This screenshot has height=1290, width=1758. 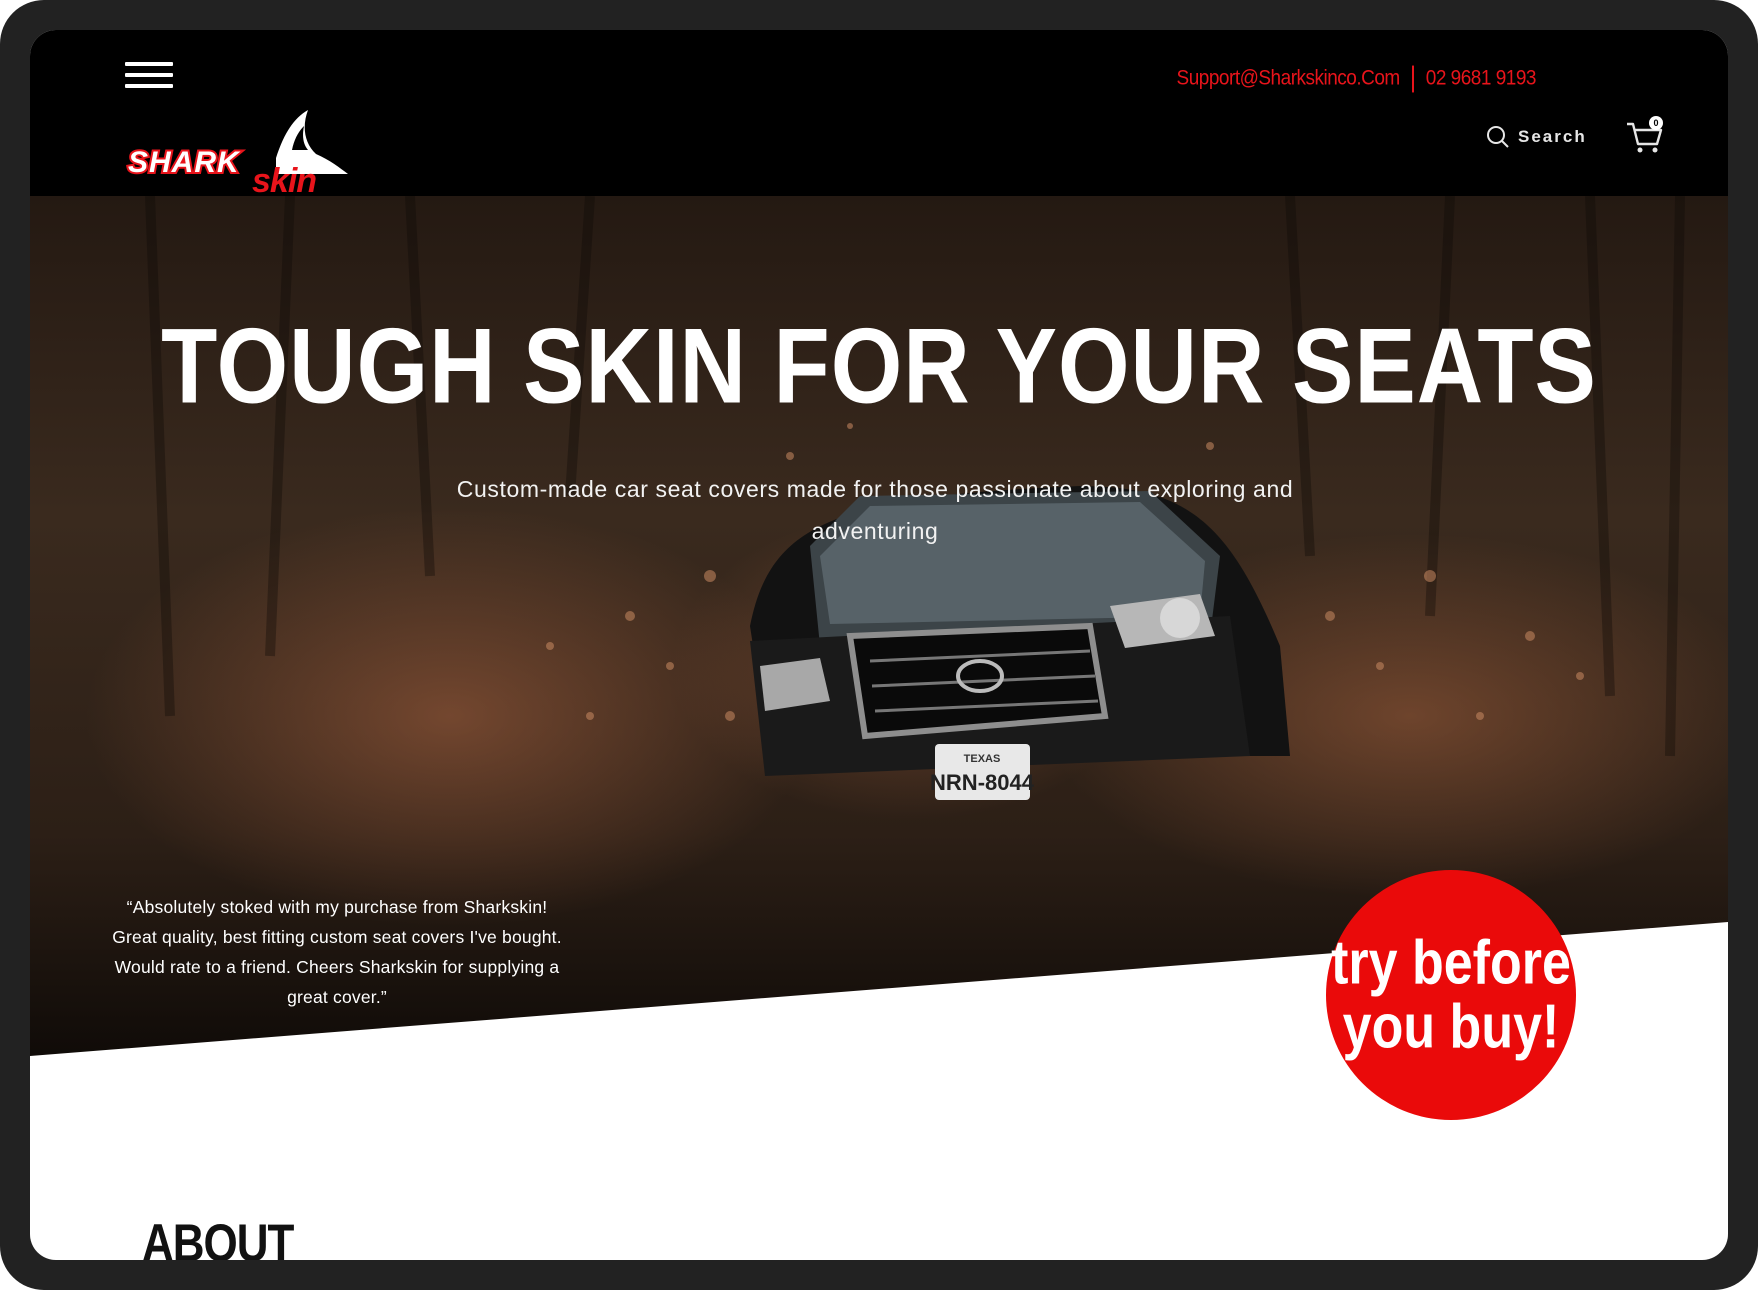 I want to click on shark-fin-logo-icon: SHARK SHARK skin, so click(x=237, y=155).